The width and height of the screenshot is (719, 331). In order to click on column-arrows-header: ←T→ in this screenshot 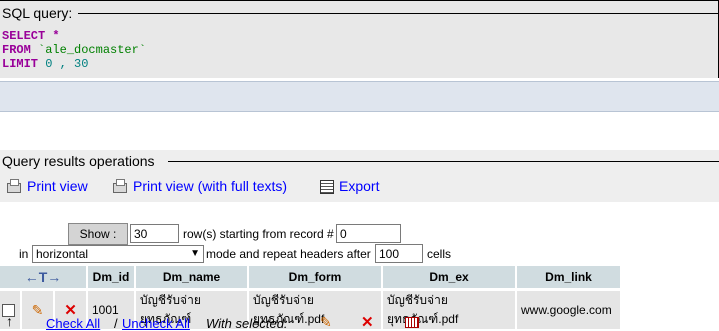, I will do `click(44, 278)`.